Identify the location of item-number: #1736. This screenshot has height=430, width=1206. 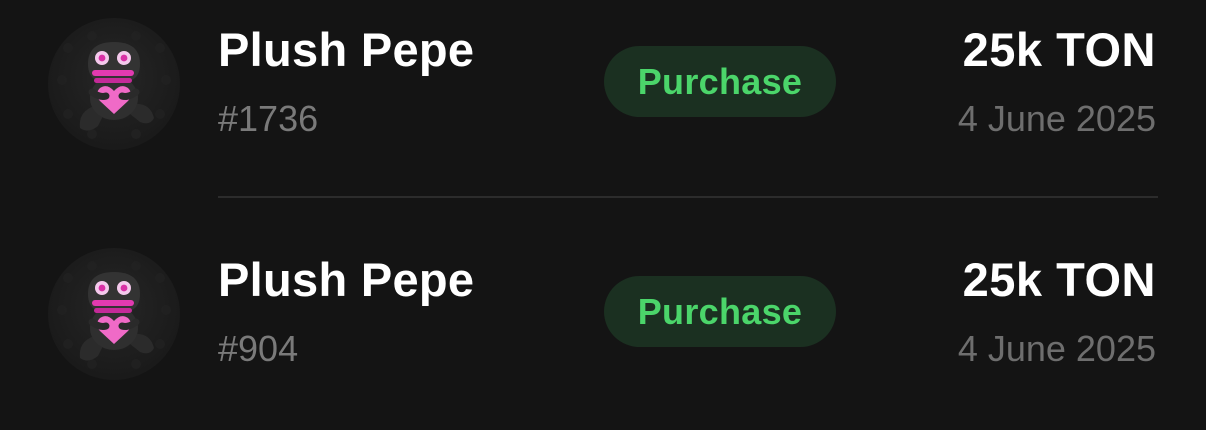
(268, 118).